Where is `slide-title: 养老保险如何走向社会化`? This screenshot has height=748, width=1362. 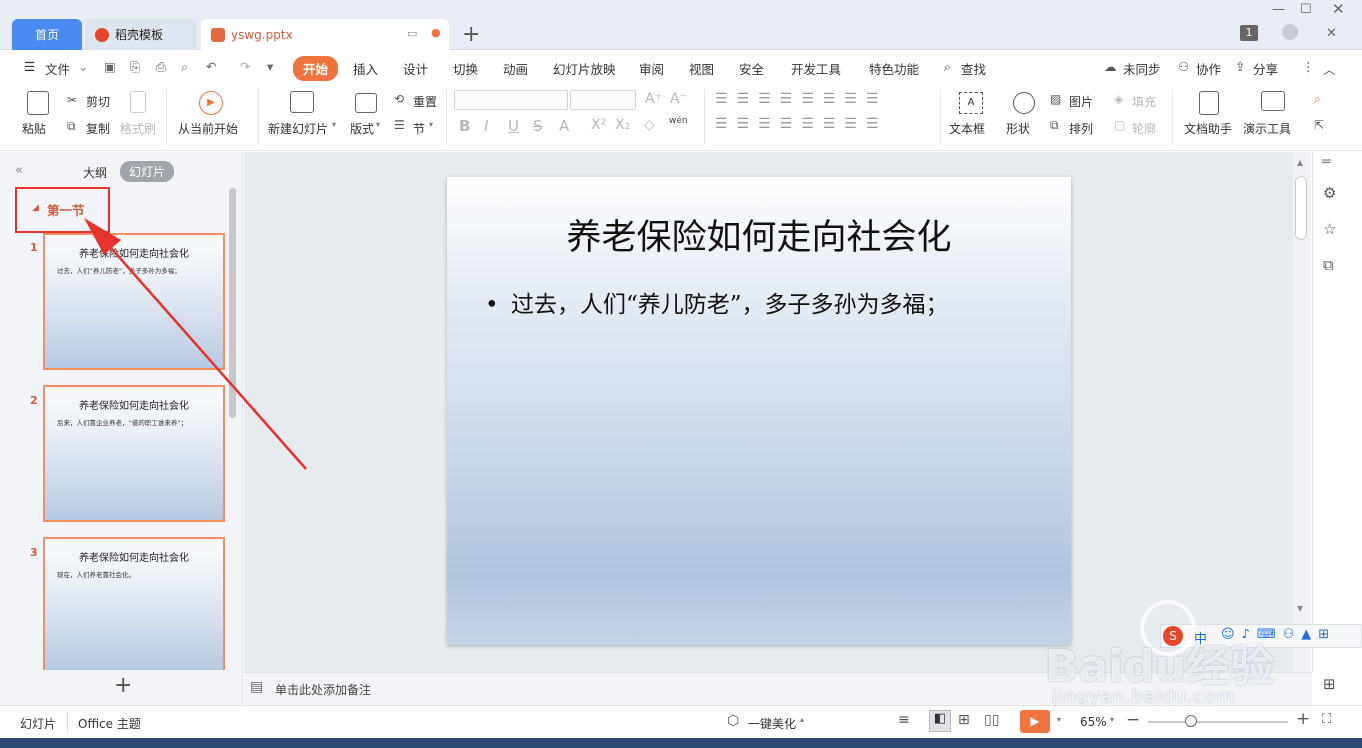 slide-title: 养老保险如何走向社会化 is located at coordinates (759, 234).